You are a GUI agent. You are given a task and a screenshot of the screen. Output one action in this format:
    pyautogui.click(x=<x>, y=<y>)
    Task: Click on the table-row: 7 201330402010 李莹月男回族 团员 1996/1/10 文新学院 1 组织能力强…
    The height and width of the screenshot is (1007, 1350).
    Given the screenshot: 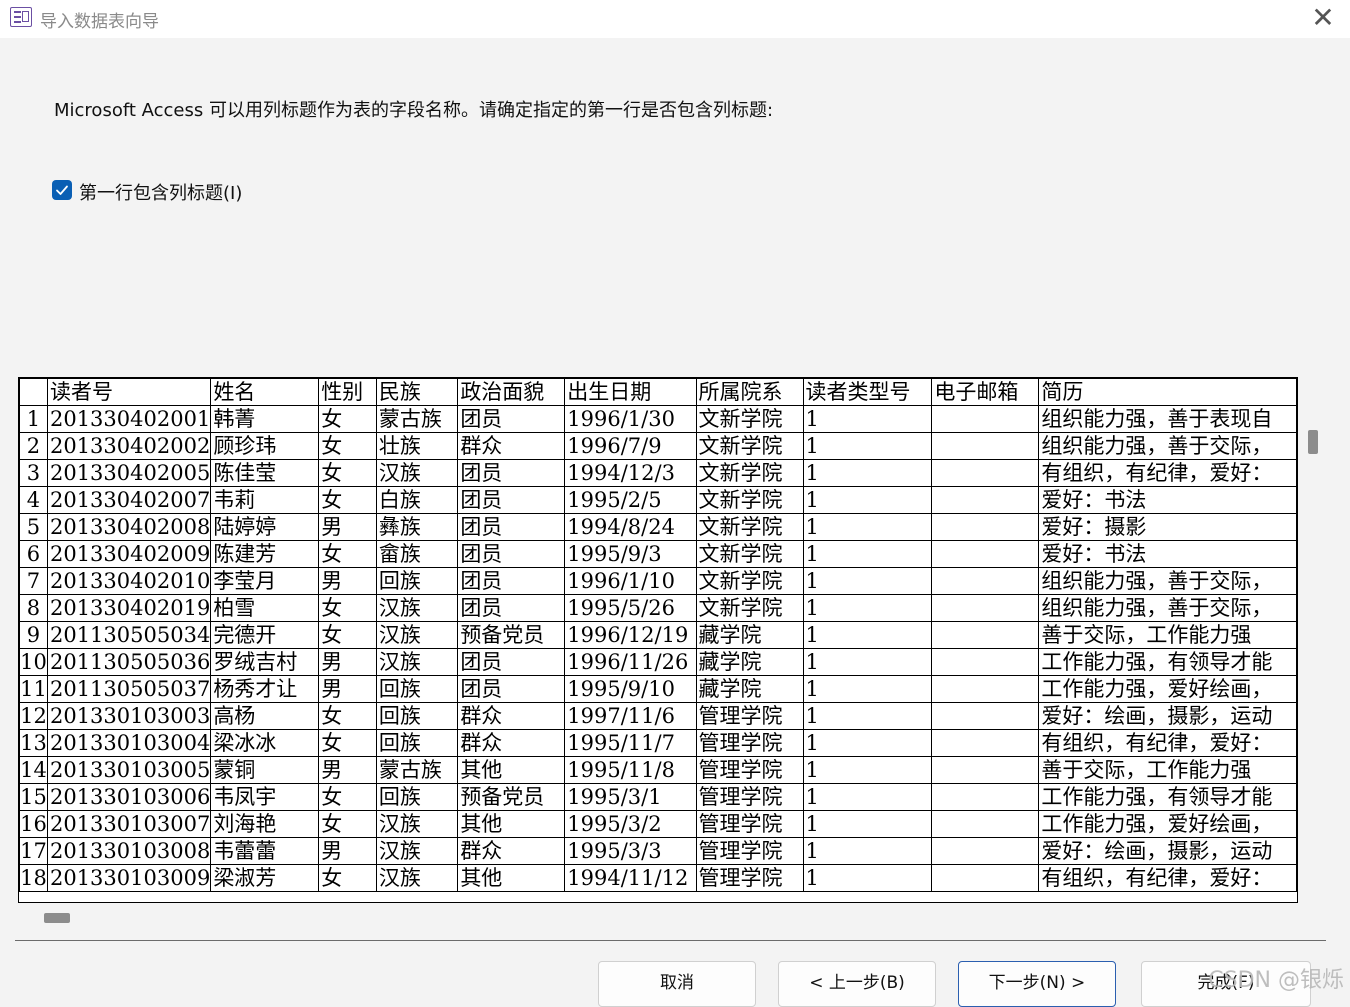 What is the action you would take?
    pyautogui.click(x=658, y=581)
    